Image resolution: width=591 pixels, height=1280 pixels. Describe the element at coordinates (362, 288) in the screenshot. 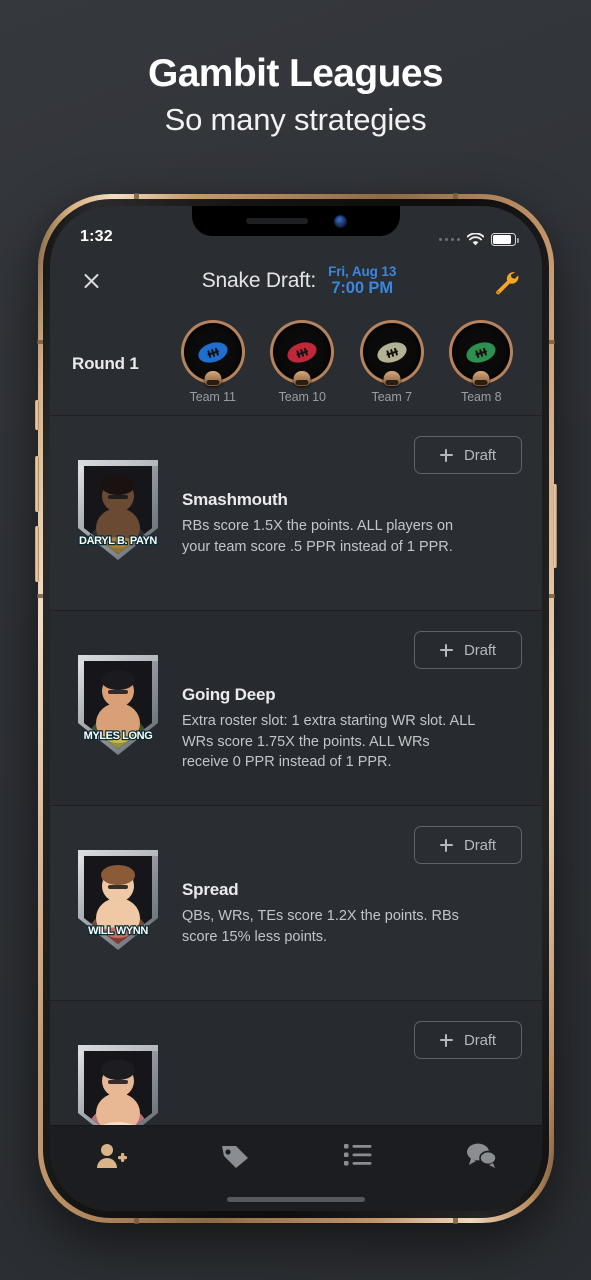

I see `draft-time: 7:00 PM` at that location.